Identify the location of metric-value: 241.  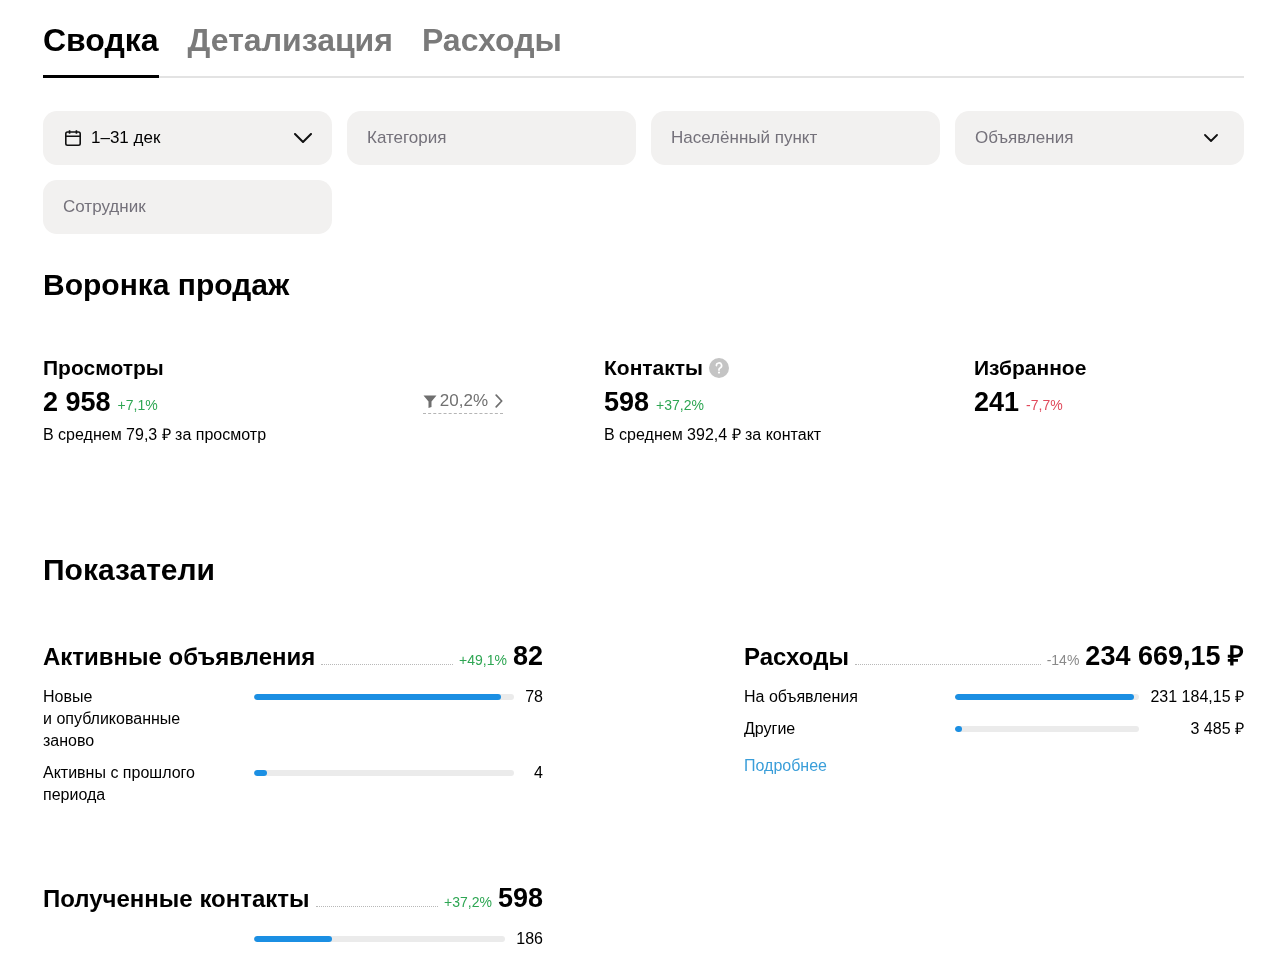
(997, 402).